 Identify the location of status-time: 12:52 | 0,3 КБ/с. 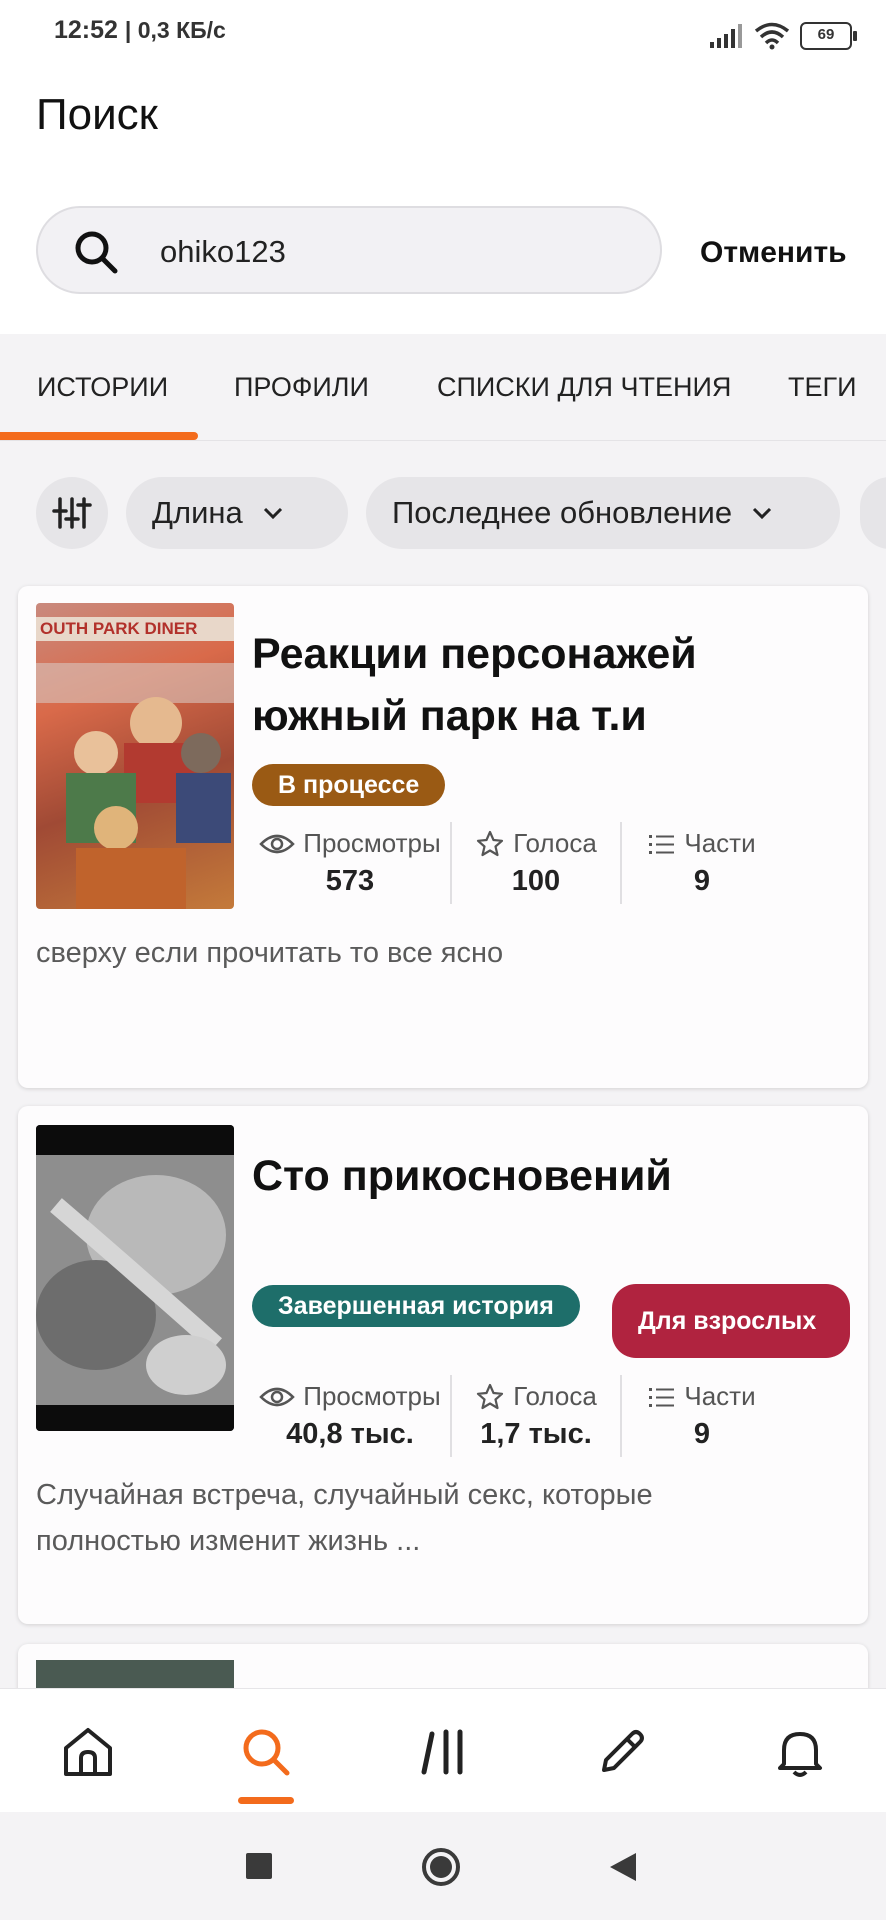
(140, 30).